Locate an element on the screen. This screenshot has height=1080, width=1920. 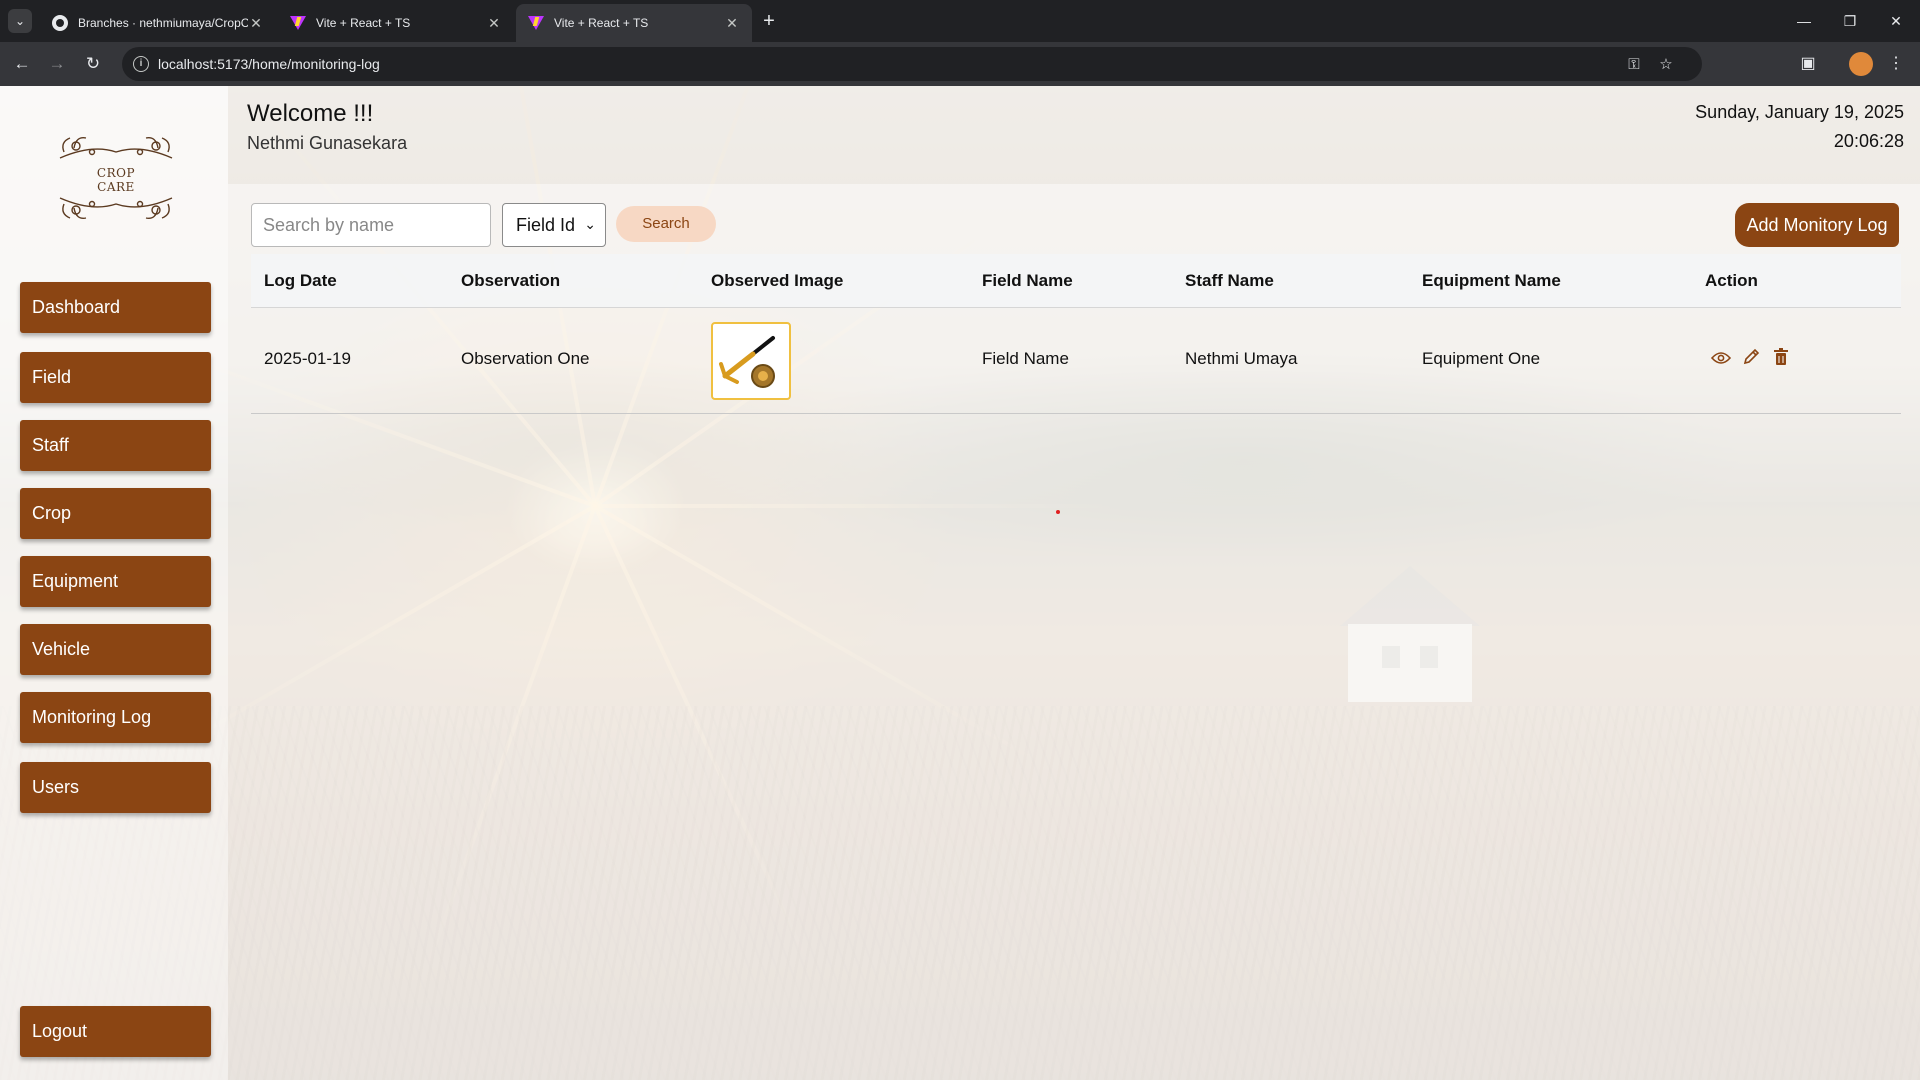
reload-icon: ↻ is located at coordinates (93, 64).